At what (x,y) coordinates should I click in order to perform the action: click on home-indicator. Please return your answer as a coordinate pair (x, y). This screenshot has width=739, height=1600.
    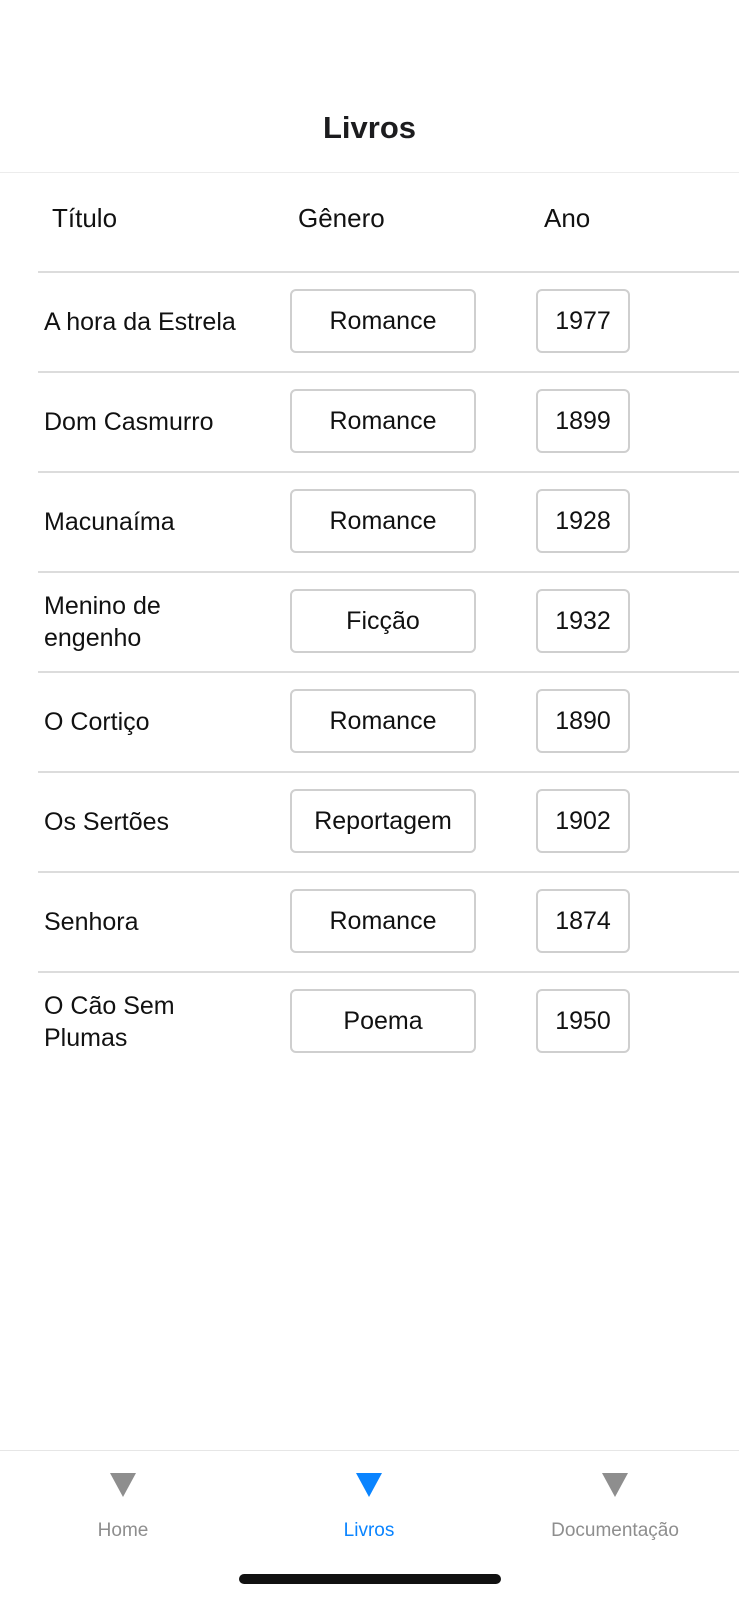
    Looking at the image, I should click on (370, 1579).